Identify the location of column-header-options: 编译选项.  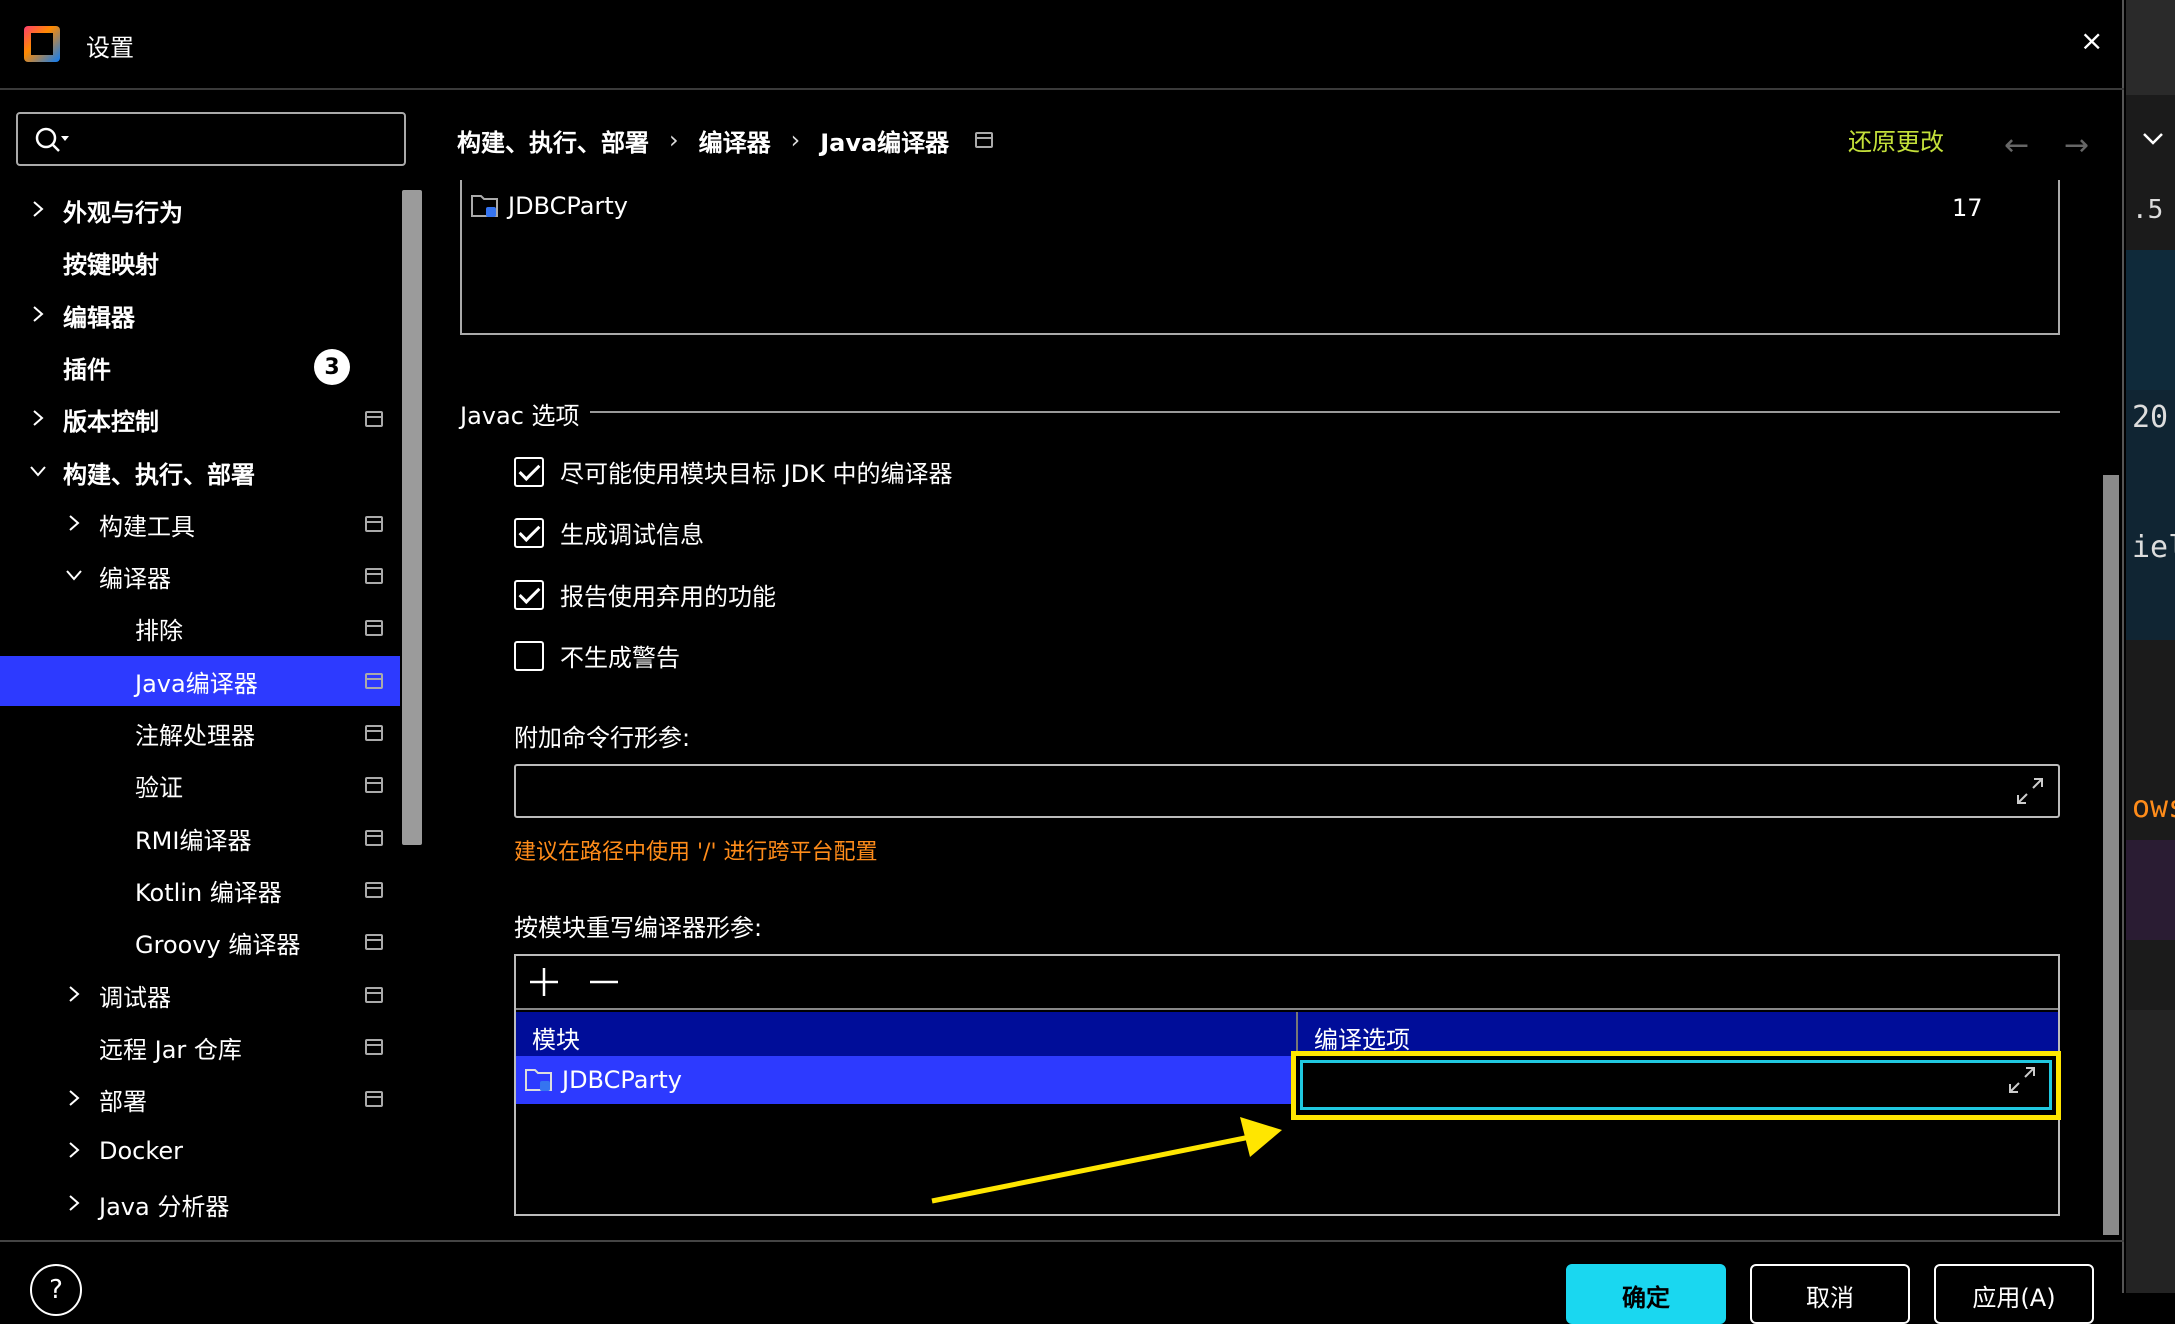
(1362, 1037).